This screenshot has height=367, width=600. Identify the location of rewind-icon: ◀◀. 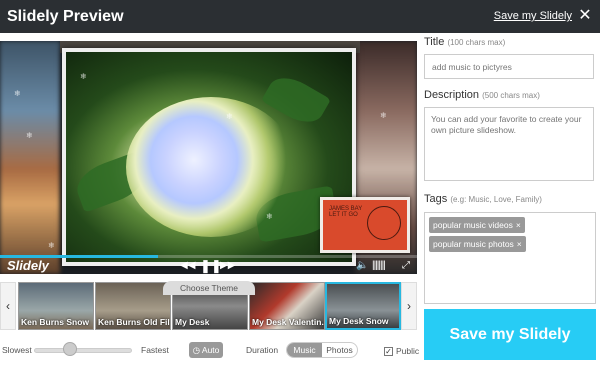
(187, 265).